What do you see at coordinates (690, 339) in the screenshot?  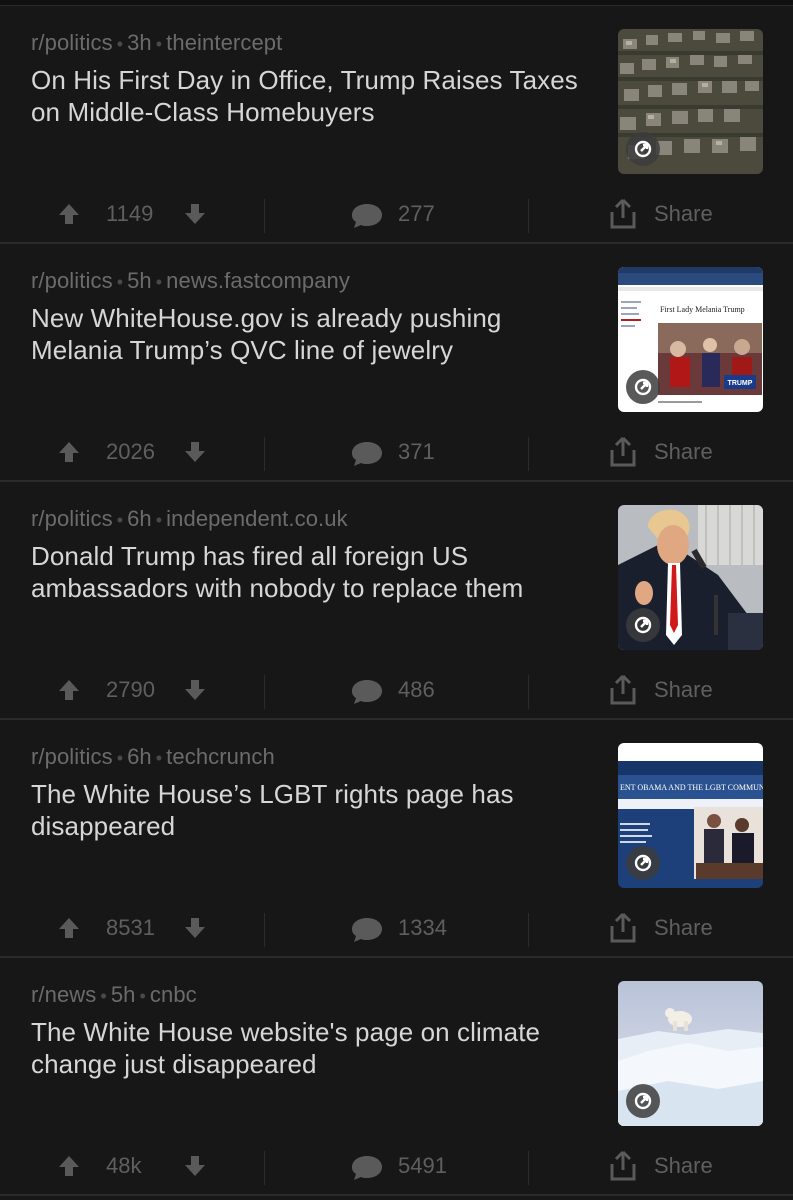 I see `post-thumbnail: TRUMP First Lady Melania Trump` at bounding box center [690, 339].